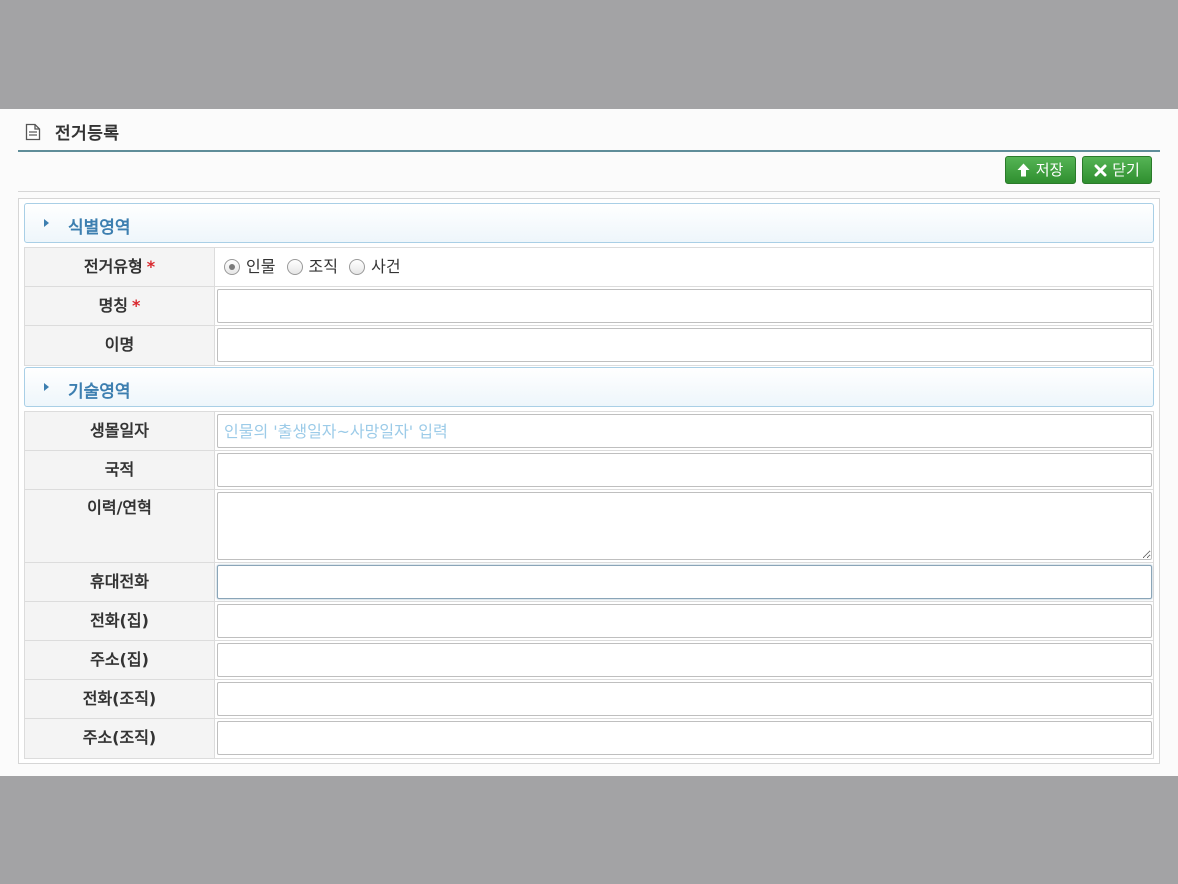  Describe the element at coordinates (120, 660) in the screenshot. I see `field-label-address-home: 주소(집)` at that location.